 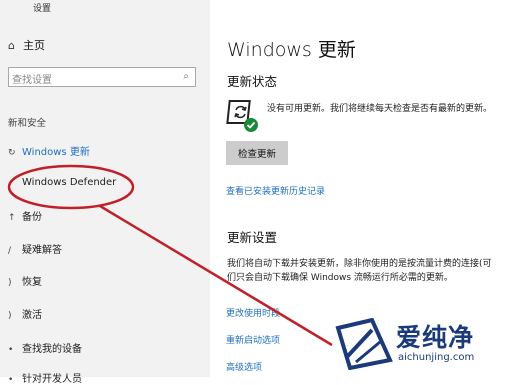 What do you see at coordinates (435, 337) in the screenshot?
I see `watermark-text: 爱纯净` at bounding box center [435, 337].